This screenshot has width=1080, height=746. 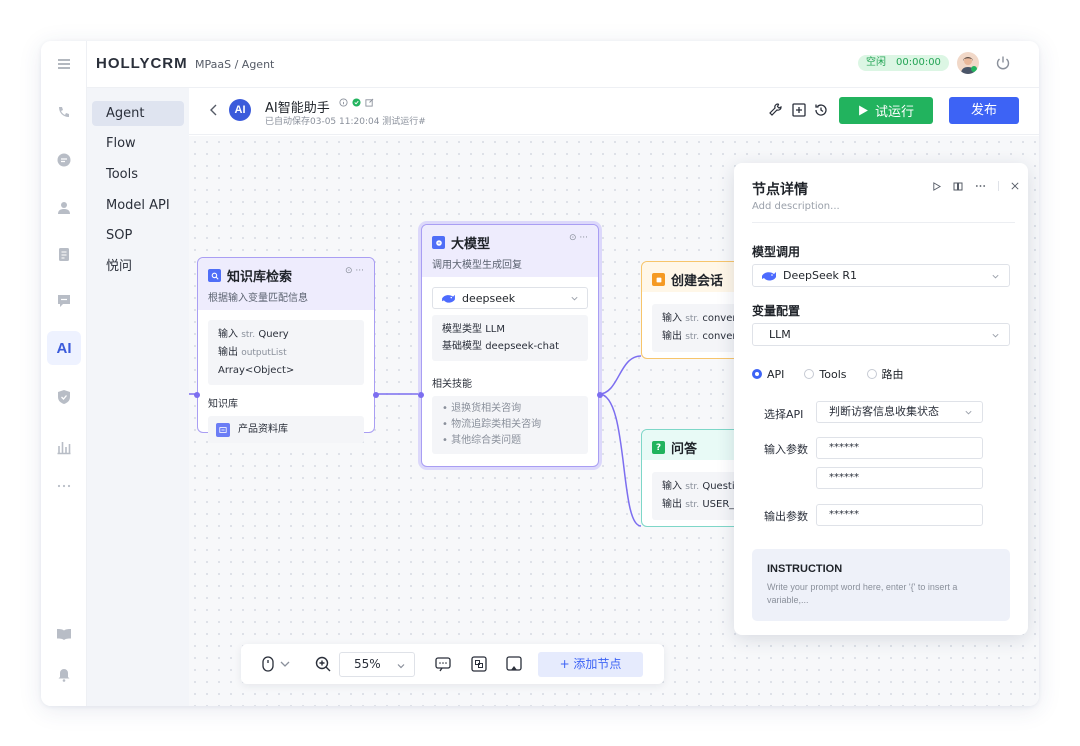 What do you see at coordinates (995, 335) in the screenshot?
I see `chevron-down-icon` at bounding box center [995, 335].